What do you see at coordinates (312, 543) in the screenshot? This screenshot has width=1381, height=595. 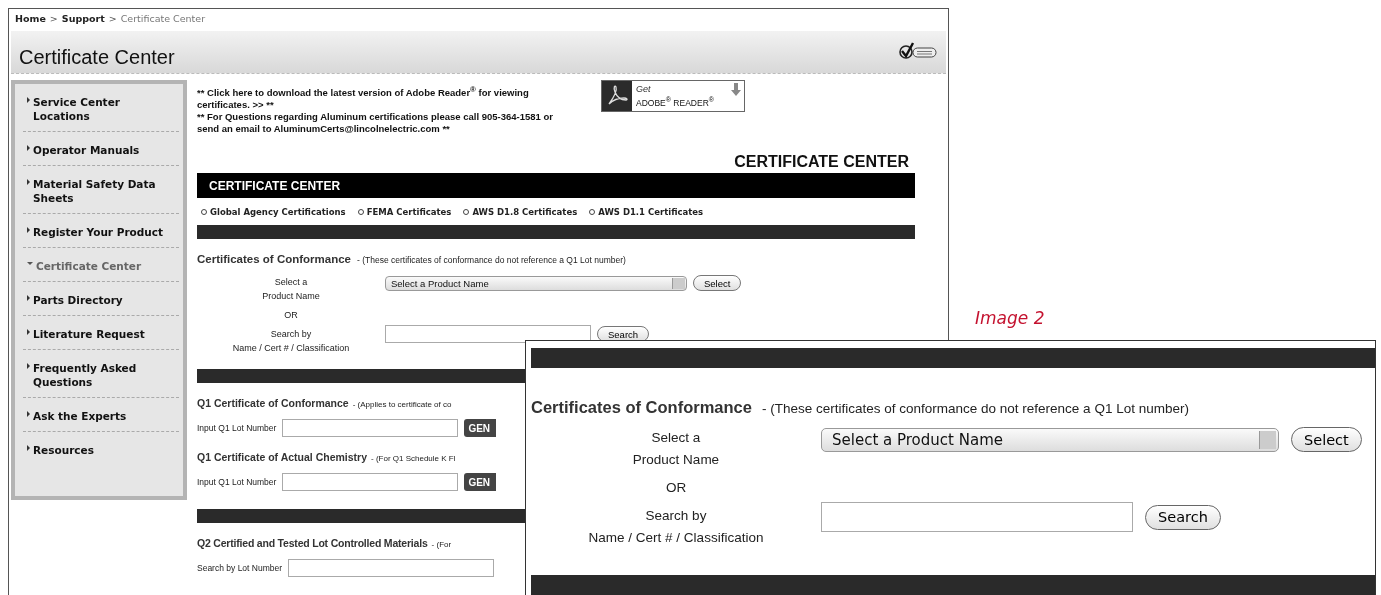 I see `section-title: Q2 Certified and Tested Lot Controlled Materials` at bounding box center [312, 543].